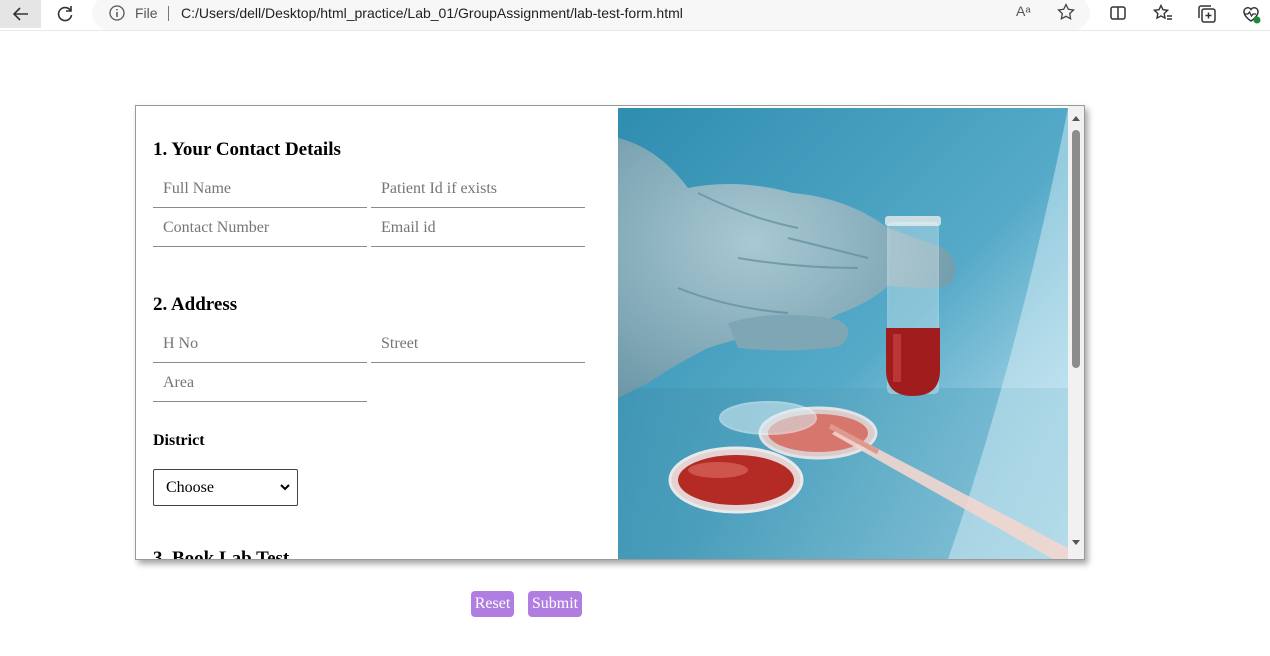 The width and height of the screenshot is (1270, 656). Describe the element at coordinates (146, 13) in the screenshot. I see `file-label: File` at that location.